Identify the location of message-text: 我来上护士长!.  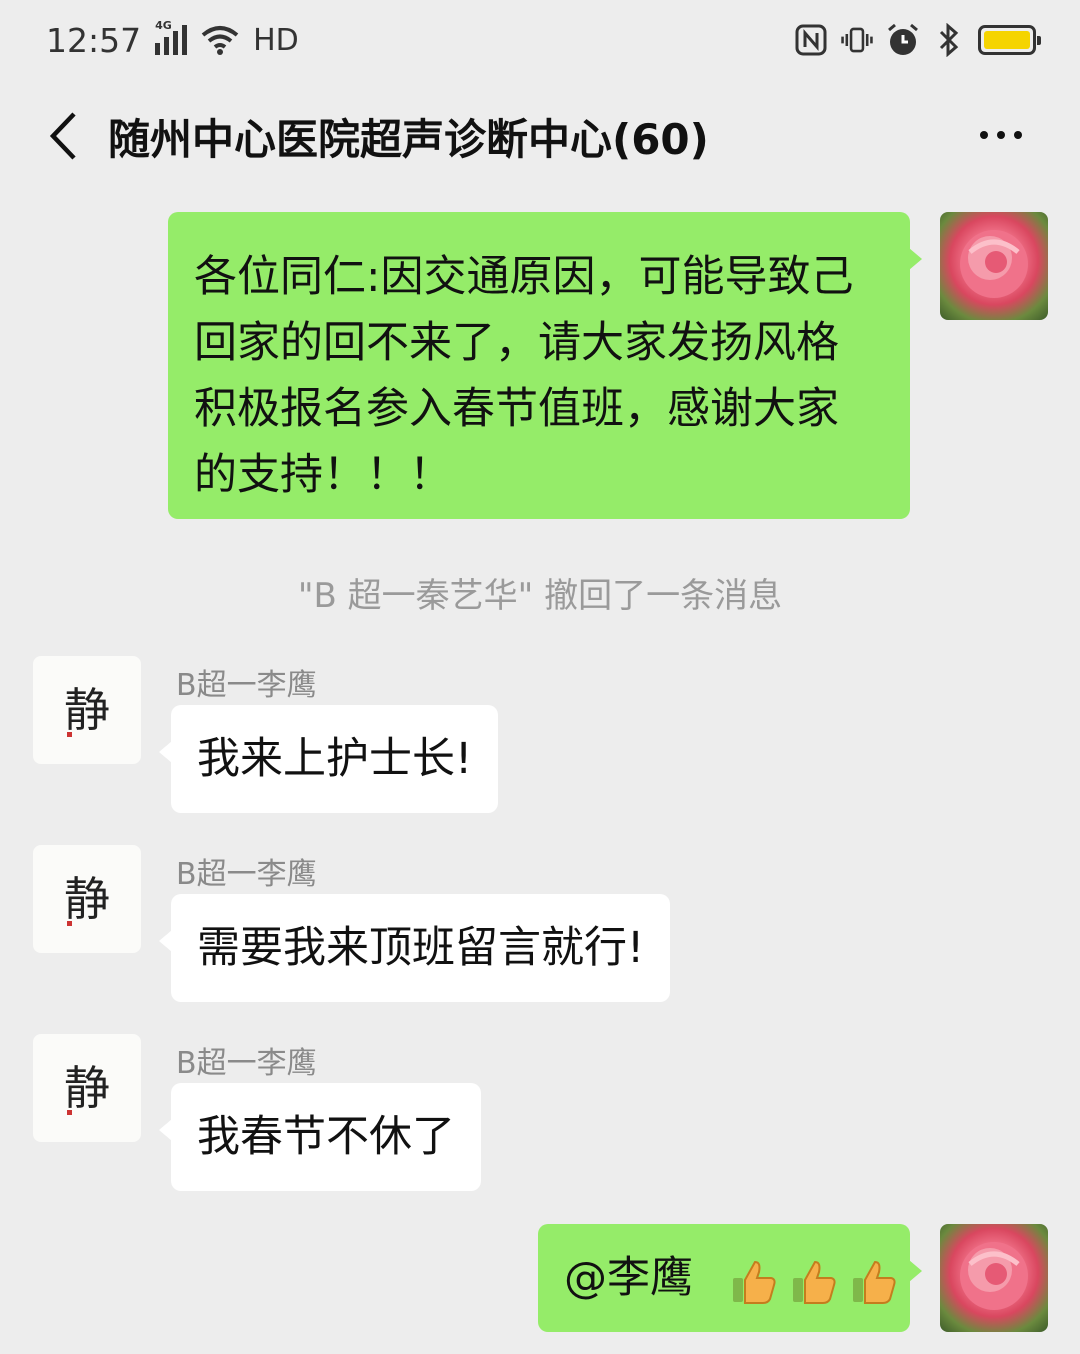
(335, 759).